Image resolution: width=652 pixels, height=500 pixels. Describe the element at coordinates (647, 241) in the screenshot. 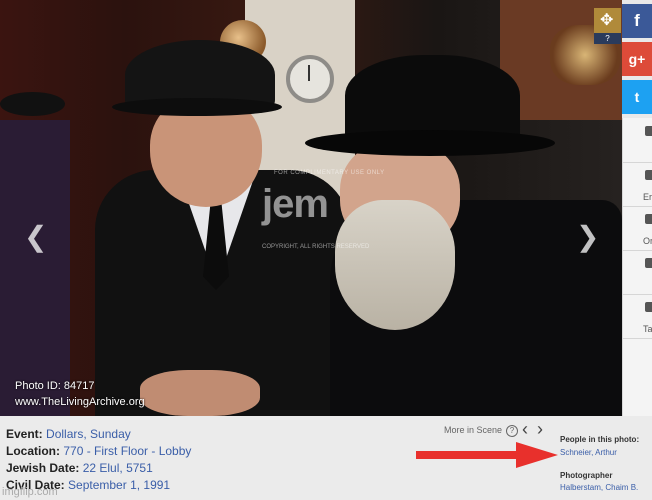

I see `side-item-label: Orde` at that location.